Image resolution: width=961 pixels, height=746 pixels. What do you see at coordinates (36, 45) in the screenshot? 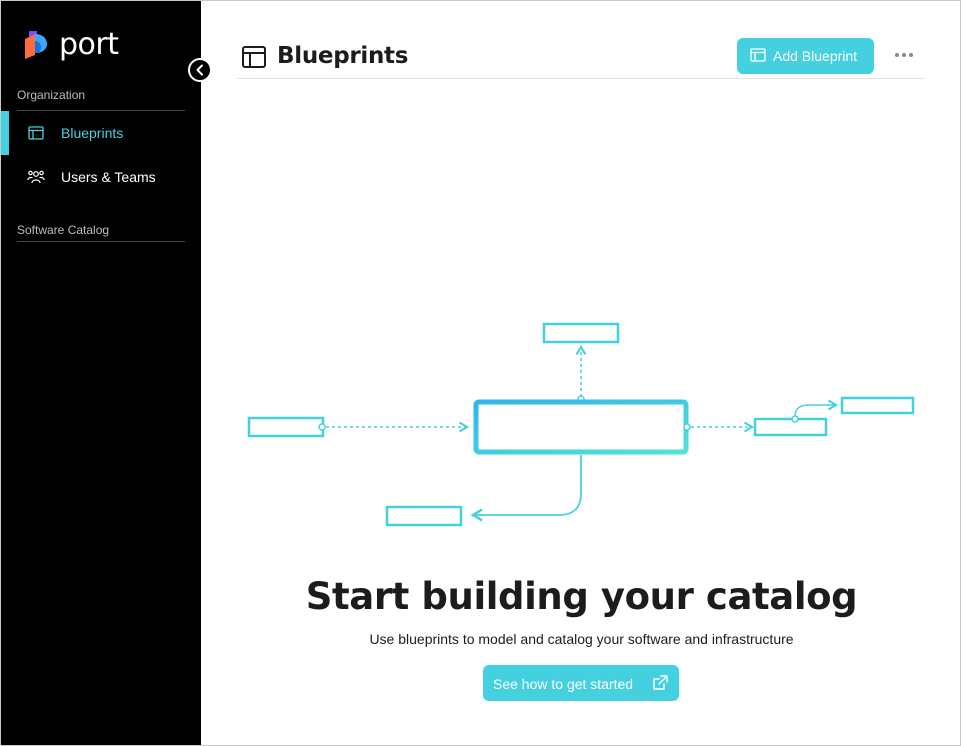
I see `port-logo-icon` at bounding box center [36, 45].